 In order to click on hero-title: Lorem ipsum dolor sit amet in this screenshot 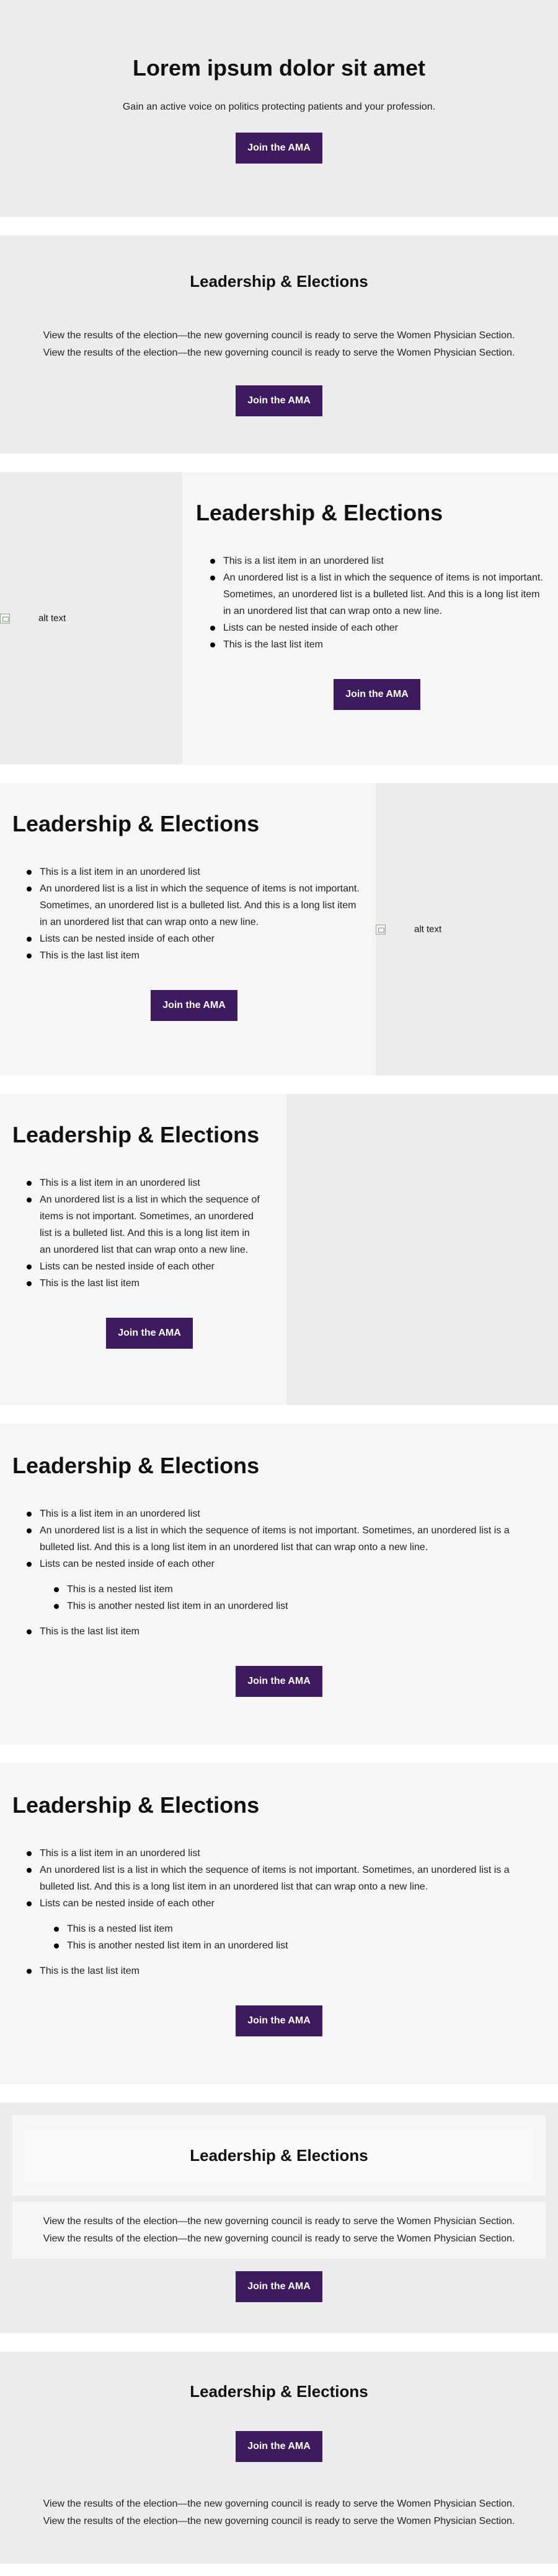, I will do `click(279, 68)`.